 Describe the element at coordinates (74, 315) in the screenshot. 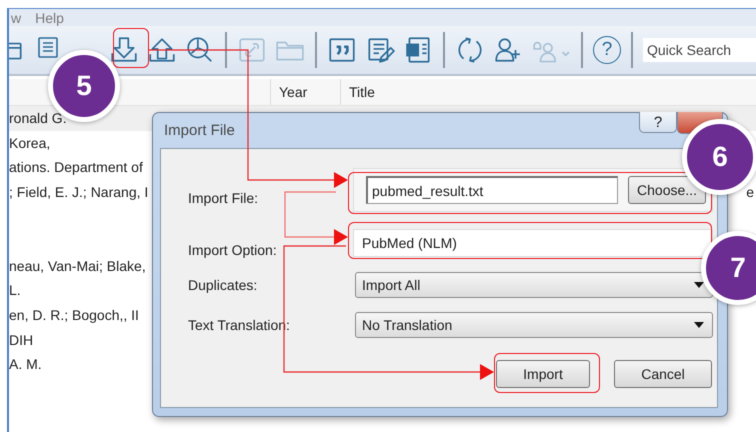

I see `table-cell: en, D. R.; Bogoch,, II` at that location.